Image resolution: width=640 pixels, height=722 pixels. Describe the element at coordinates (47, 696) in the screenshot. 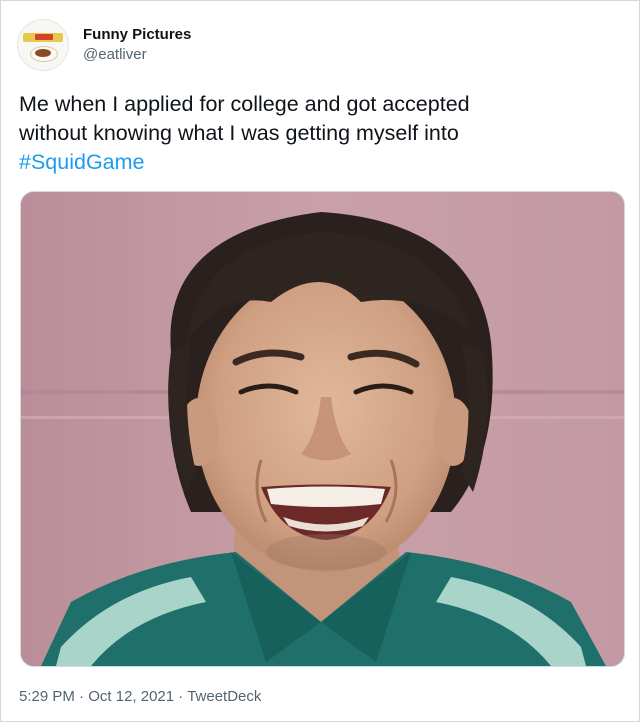

I see `tweet-time: 5:29 PM` at that location.